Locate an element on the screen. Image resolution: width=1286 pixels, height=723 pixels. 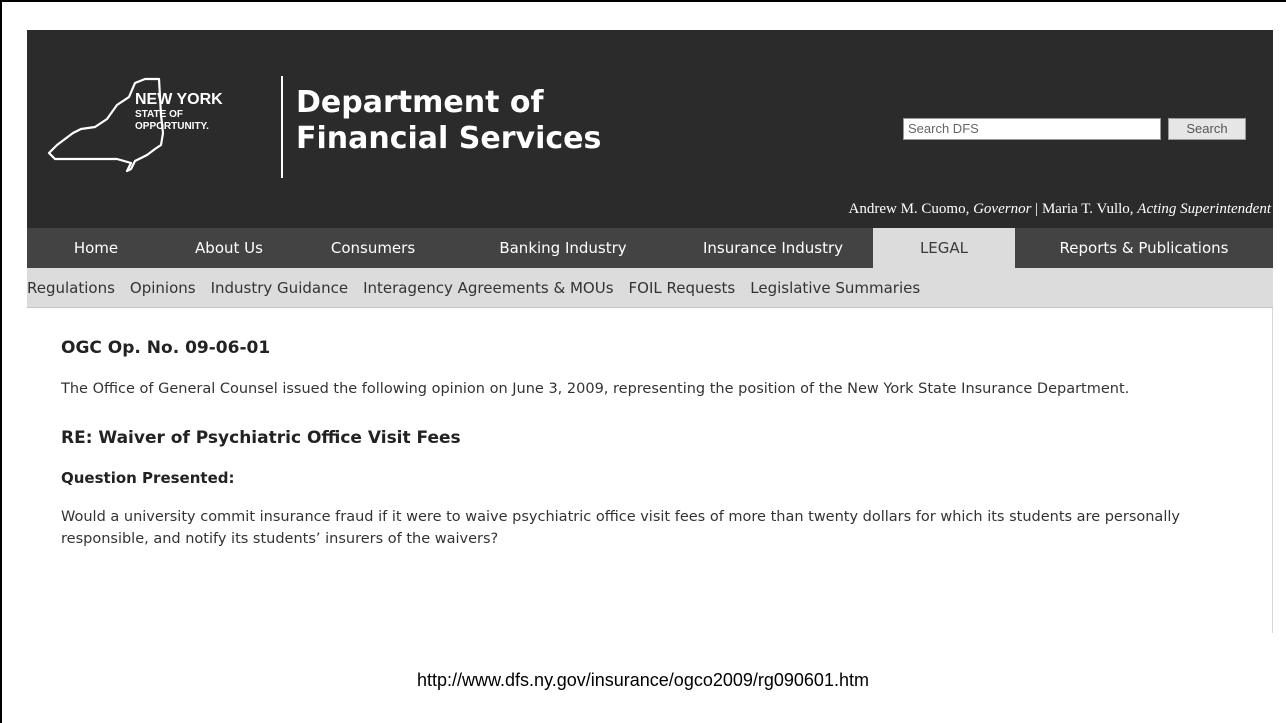
ny-logo-line2: STATE OF is located at coordinates (159, 114).